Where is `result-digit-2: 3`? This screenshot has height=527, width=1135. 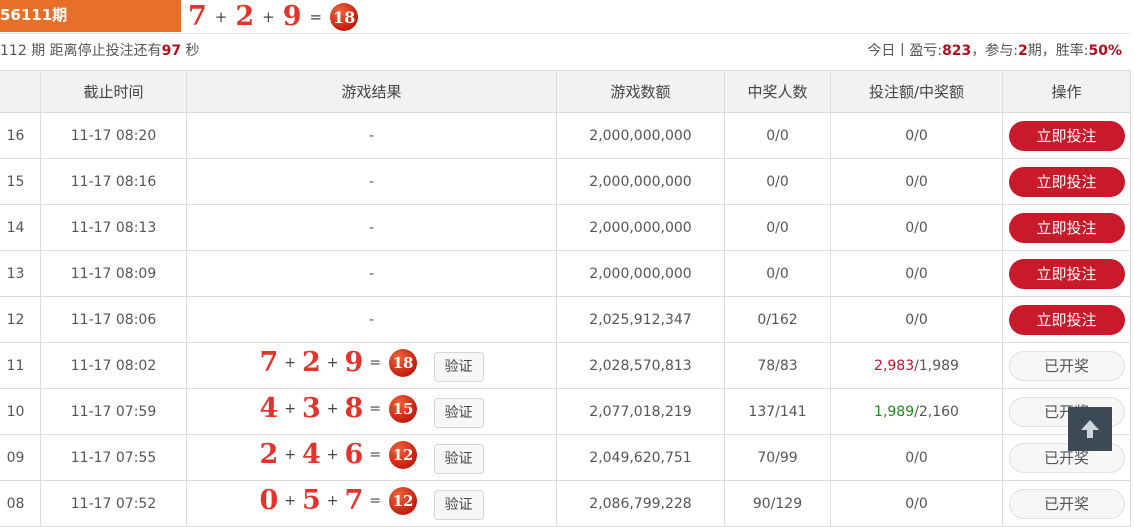
result-digit-2: 3 is located at coordinates (311, 408).